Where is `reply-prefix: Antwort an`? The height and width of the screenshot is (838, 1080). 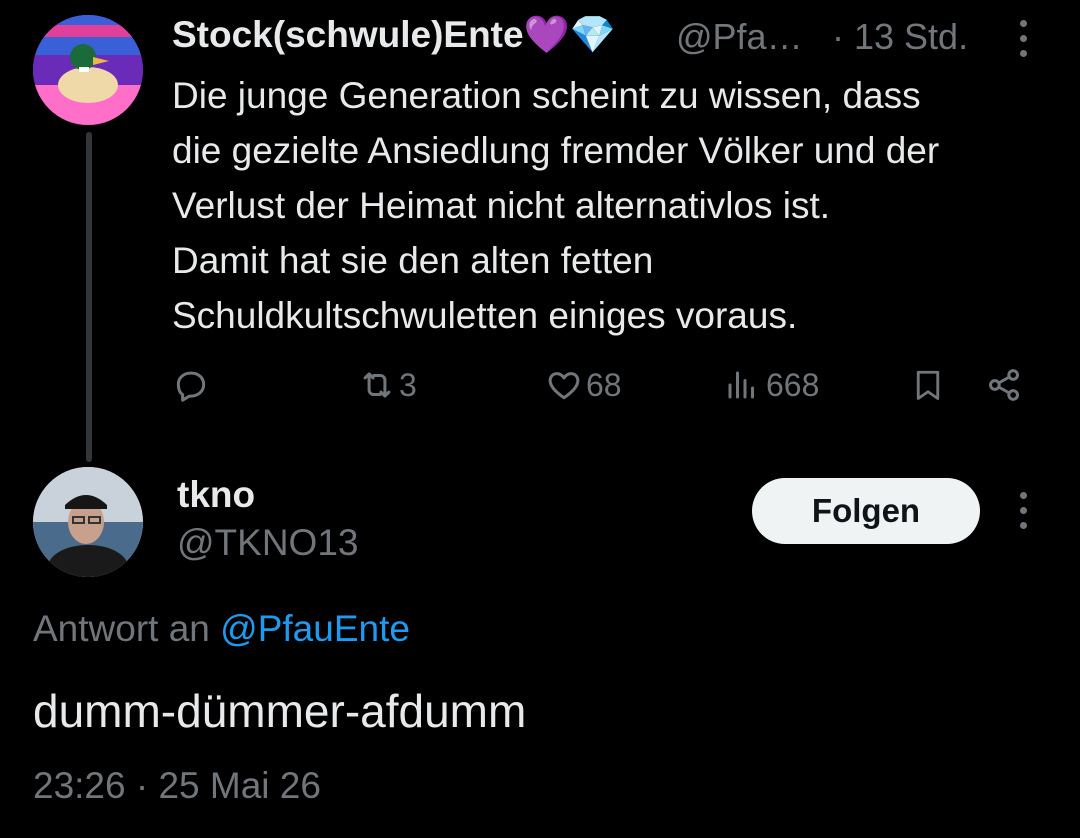
reply-prefix: Antwort an is located at coordinates (121, 628).